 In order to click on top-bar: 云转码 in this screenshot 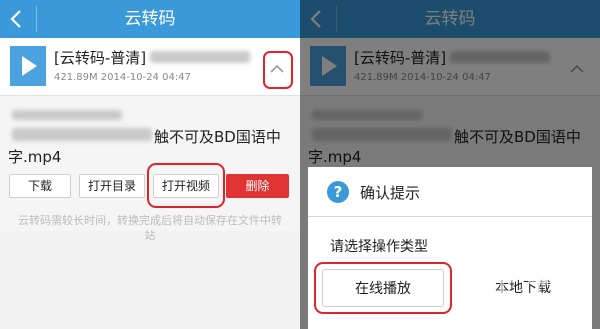, I will do `click(150, 19)`.